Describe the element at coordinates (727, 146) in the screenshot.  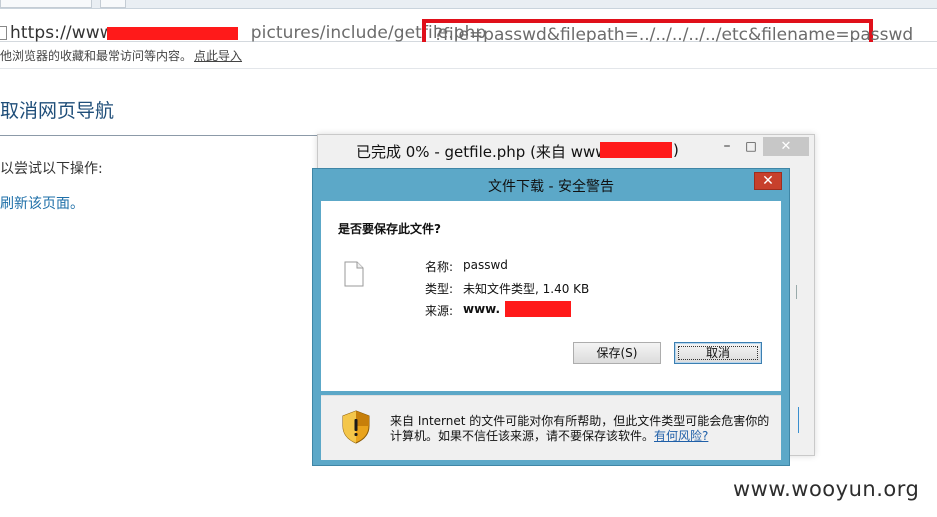
I see `minimize-button: –` at that location.